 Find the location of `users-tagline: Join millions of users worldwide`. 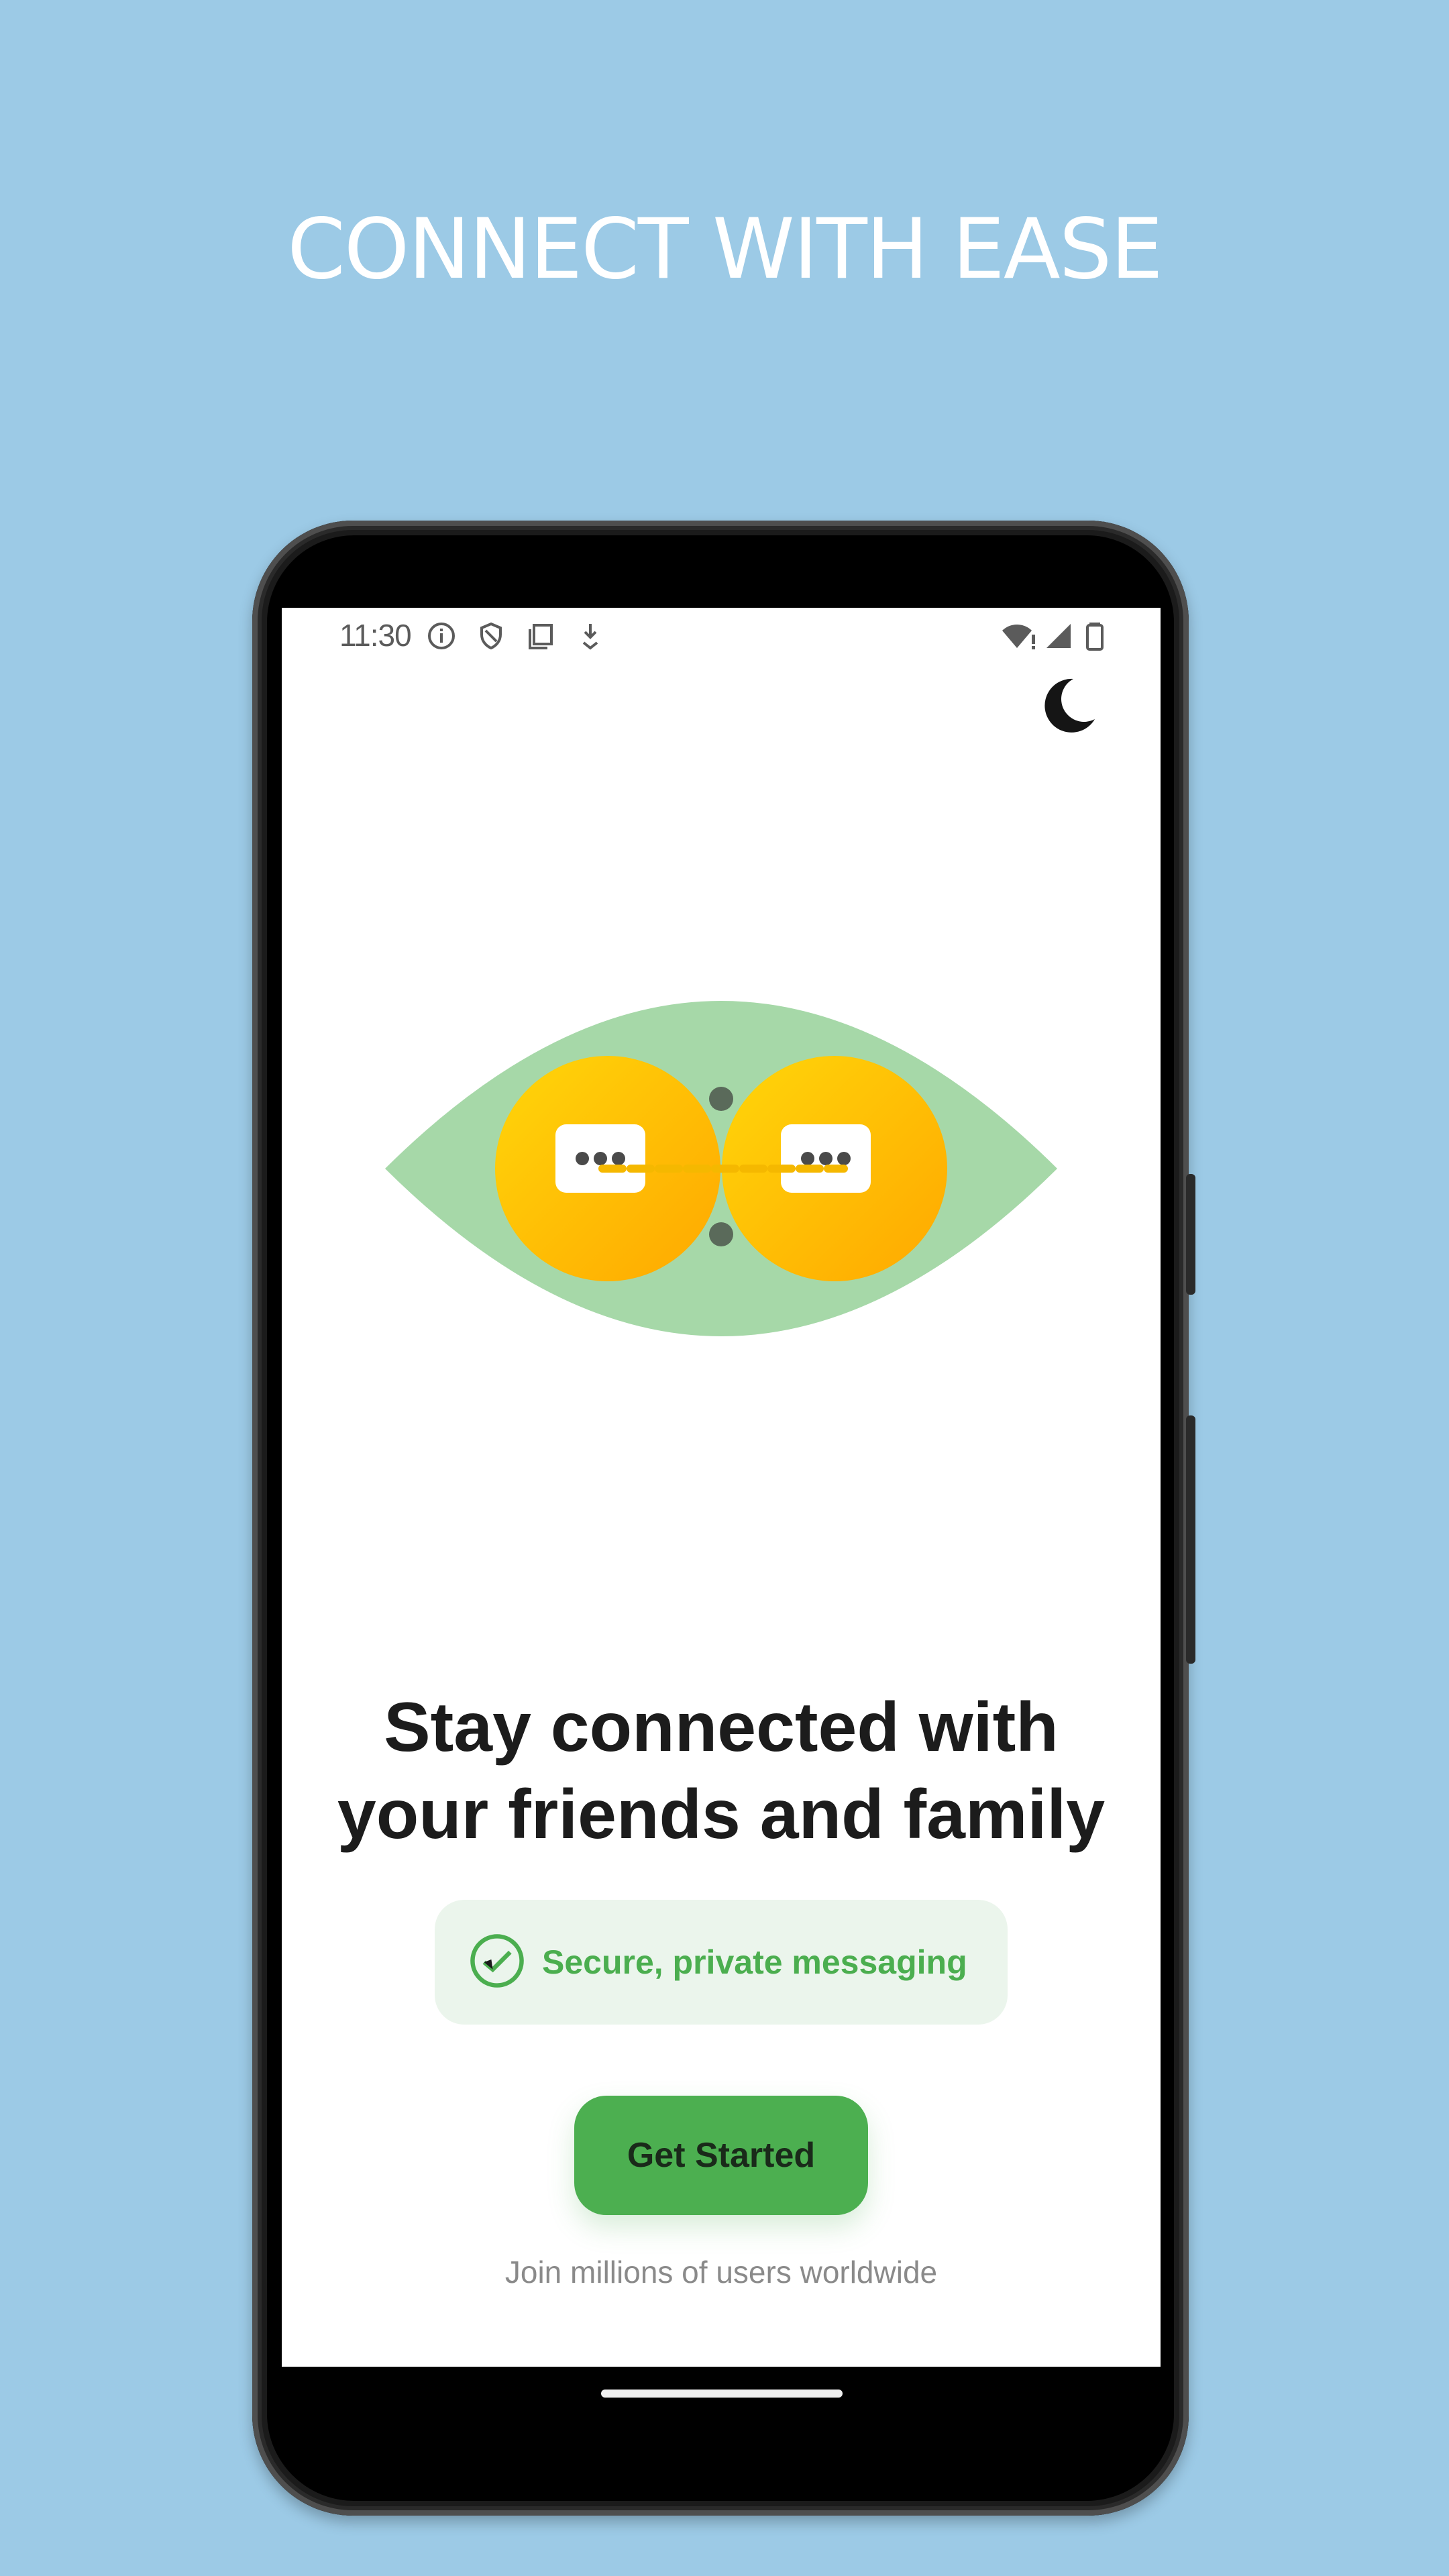

users-tagline: Join millions of users worldwide is located at coordinates (721, 2272).